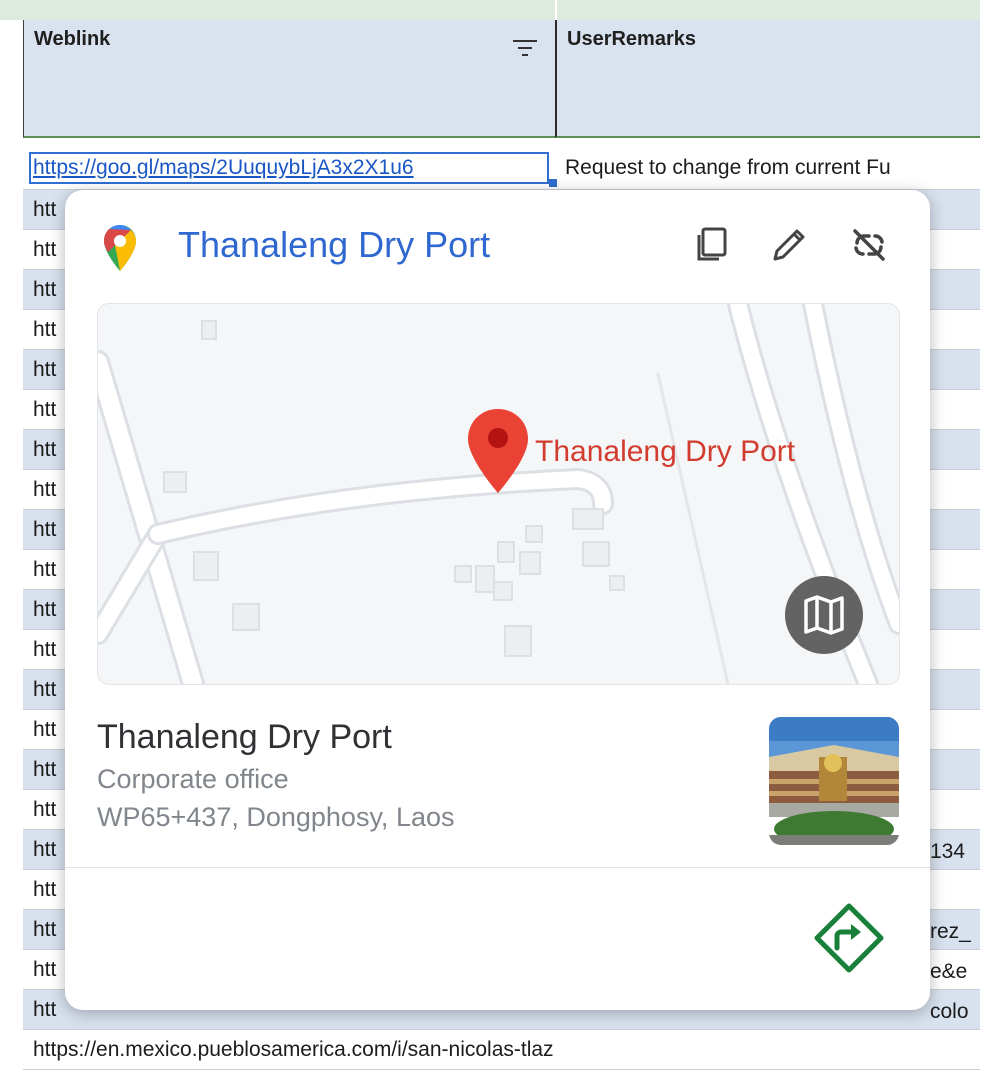 This screenshot has height=1070, width=1000. I want to click on cell-fragment: colo, so click(949, 1011).